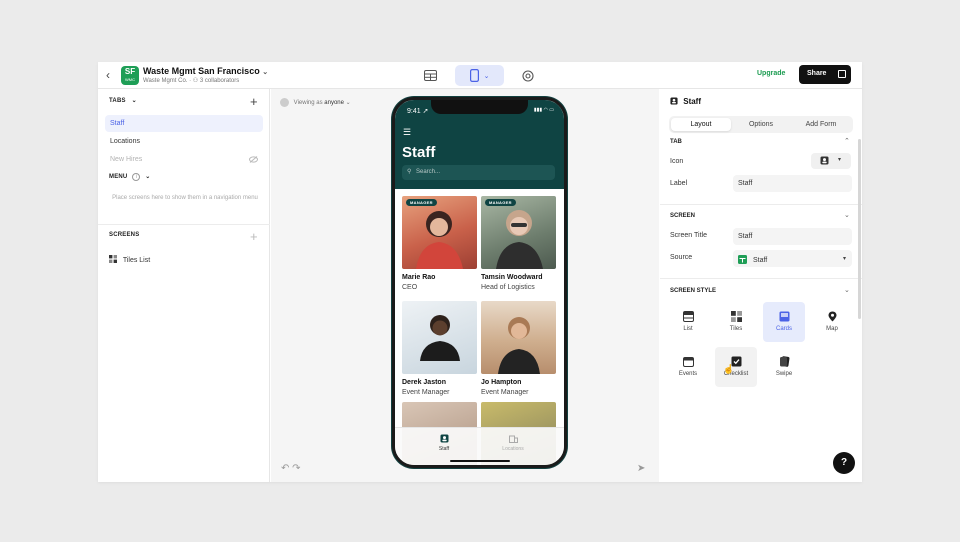 The width and height of the screenshot is (960, 542). What do you see at coordinates (474, 75) in the screenshot?
I see `phone-icon` at bounding box center [474, 75].